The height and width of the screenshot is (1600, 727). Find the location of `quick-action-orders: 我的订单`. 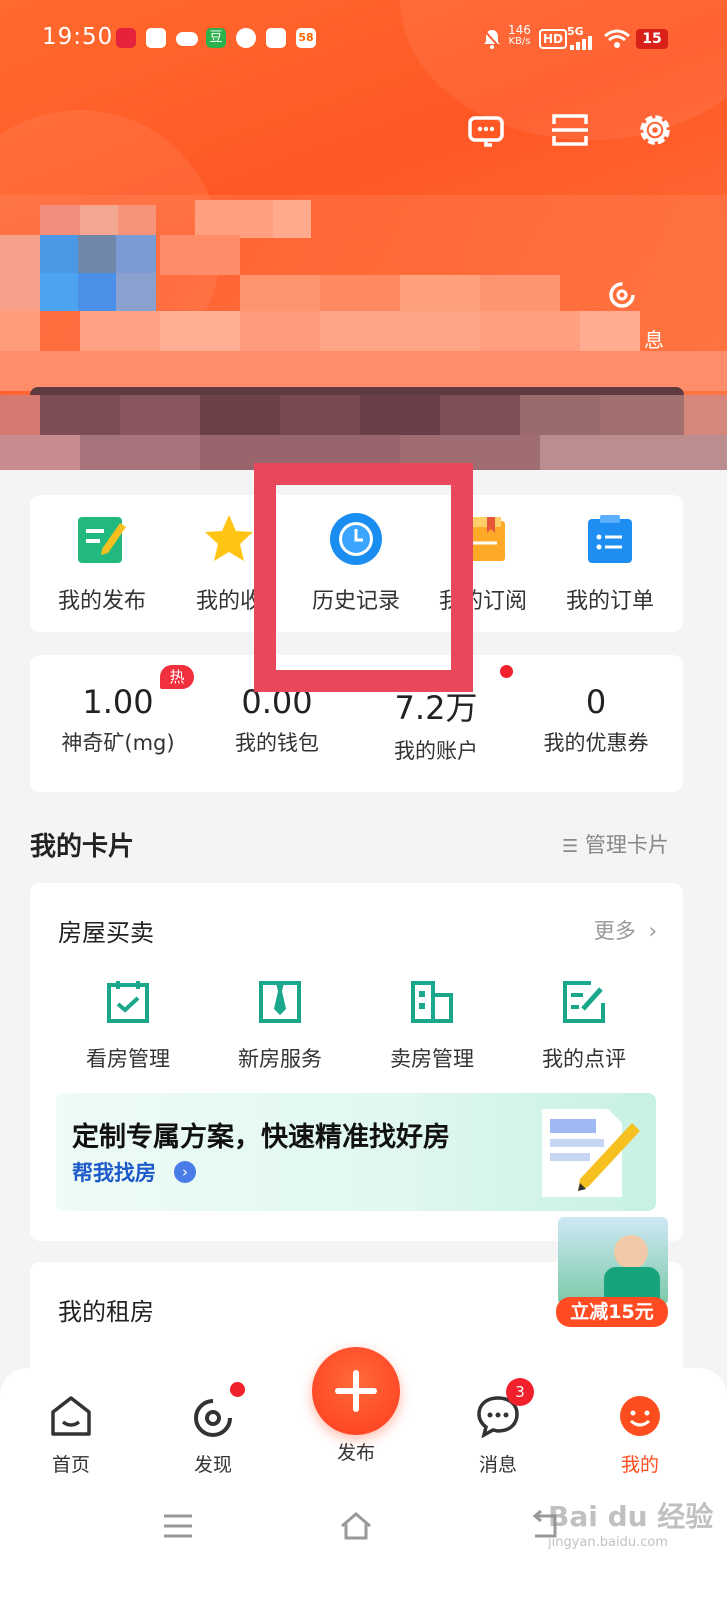

quick-action-orders: 我的订单 is located at coordinates (610, 563).